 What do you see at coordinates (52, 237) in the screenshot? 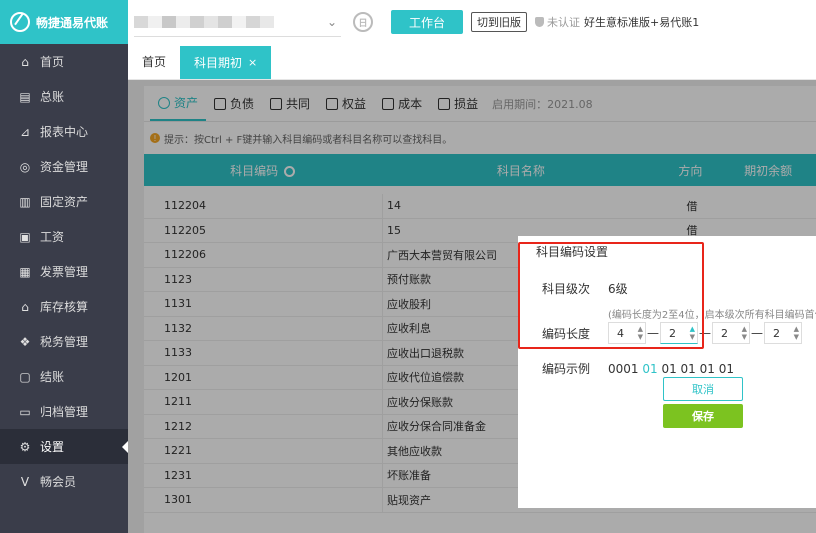
I see `sidebar-item-label: 工资` at bounding box center [52, 237].